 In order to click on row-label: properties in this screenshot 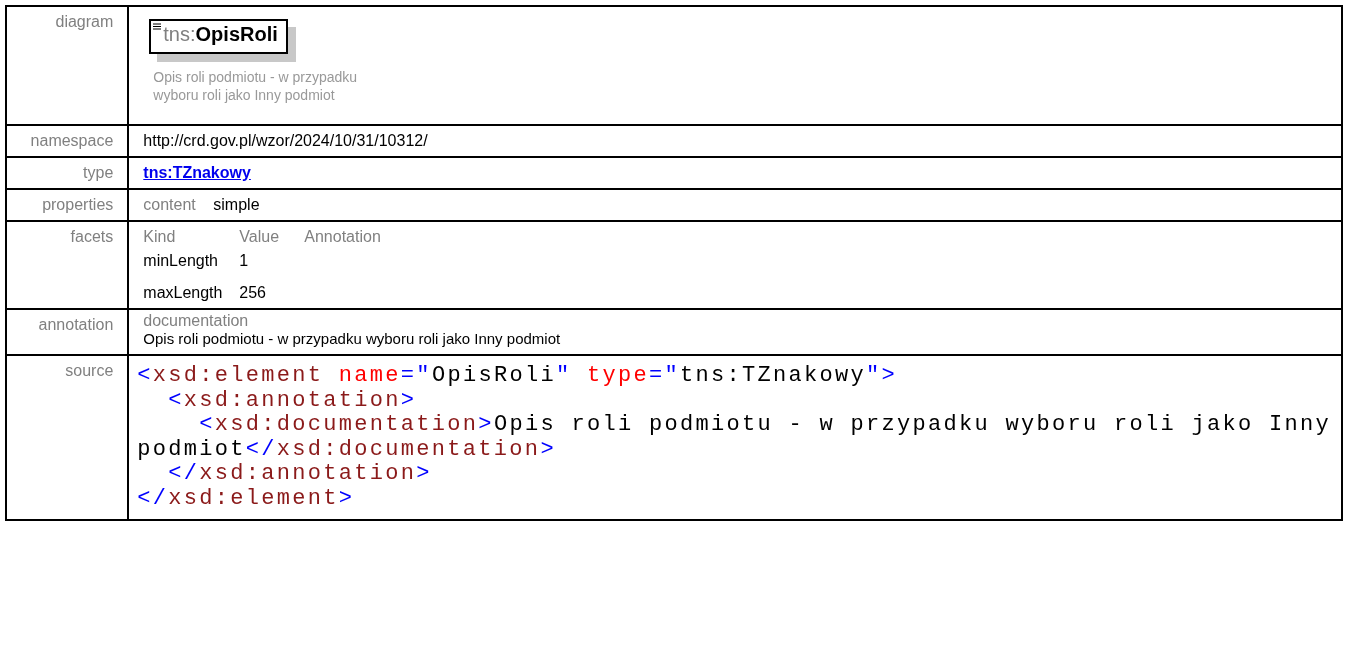, I will do `click(78, 204)`.